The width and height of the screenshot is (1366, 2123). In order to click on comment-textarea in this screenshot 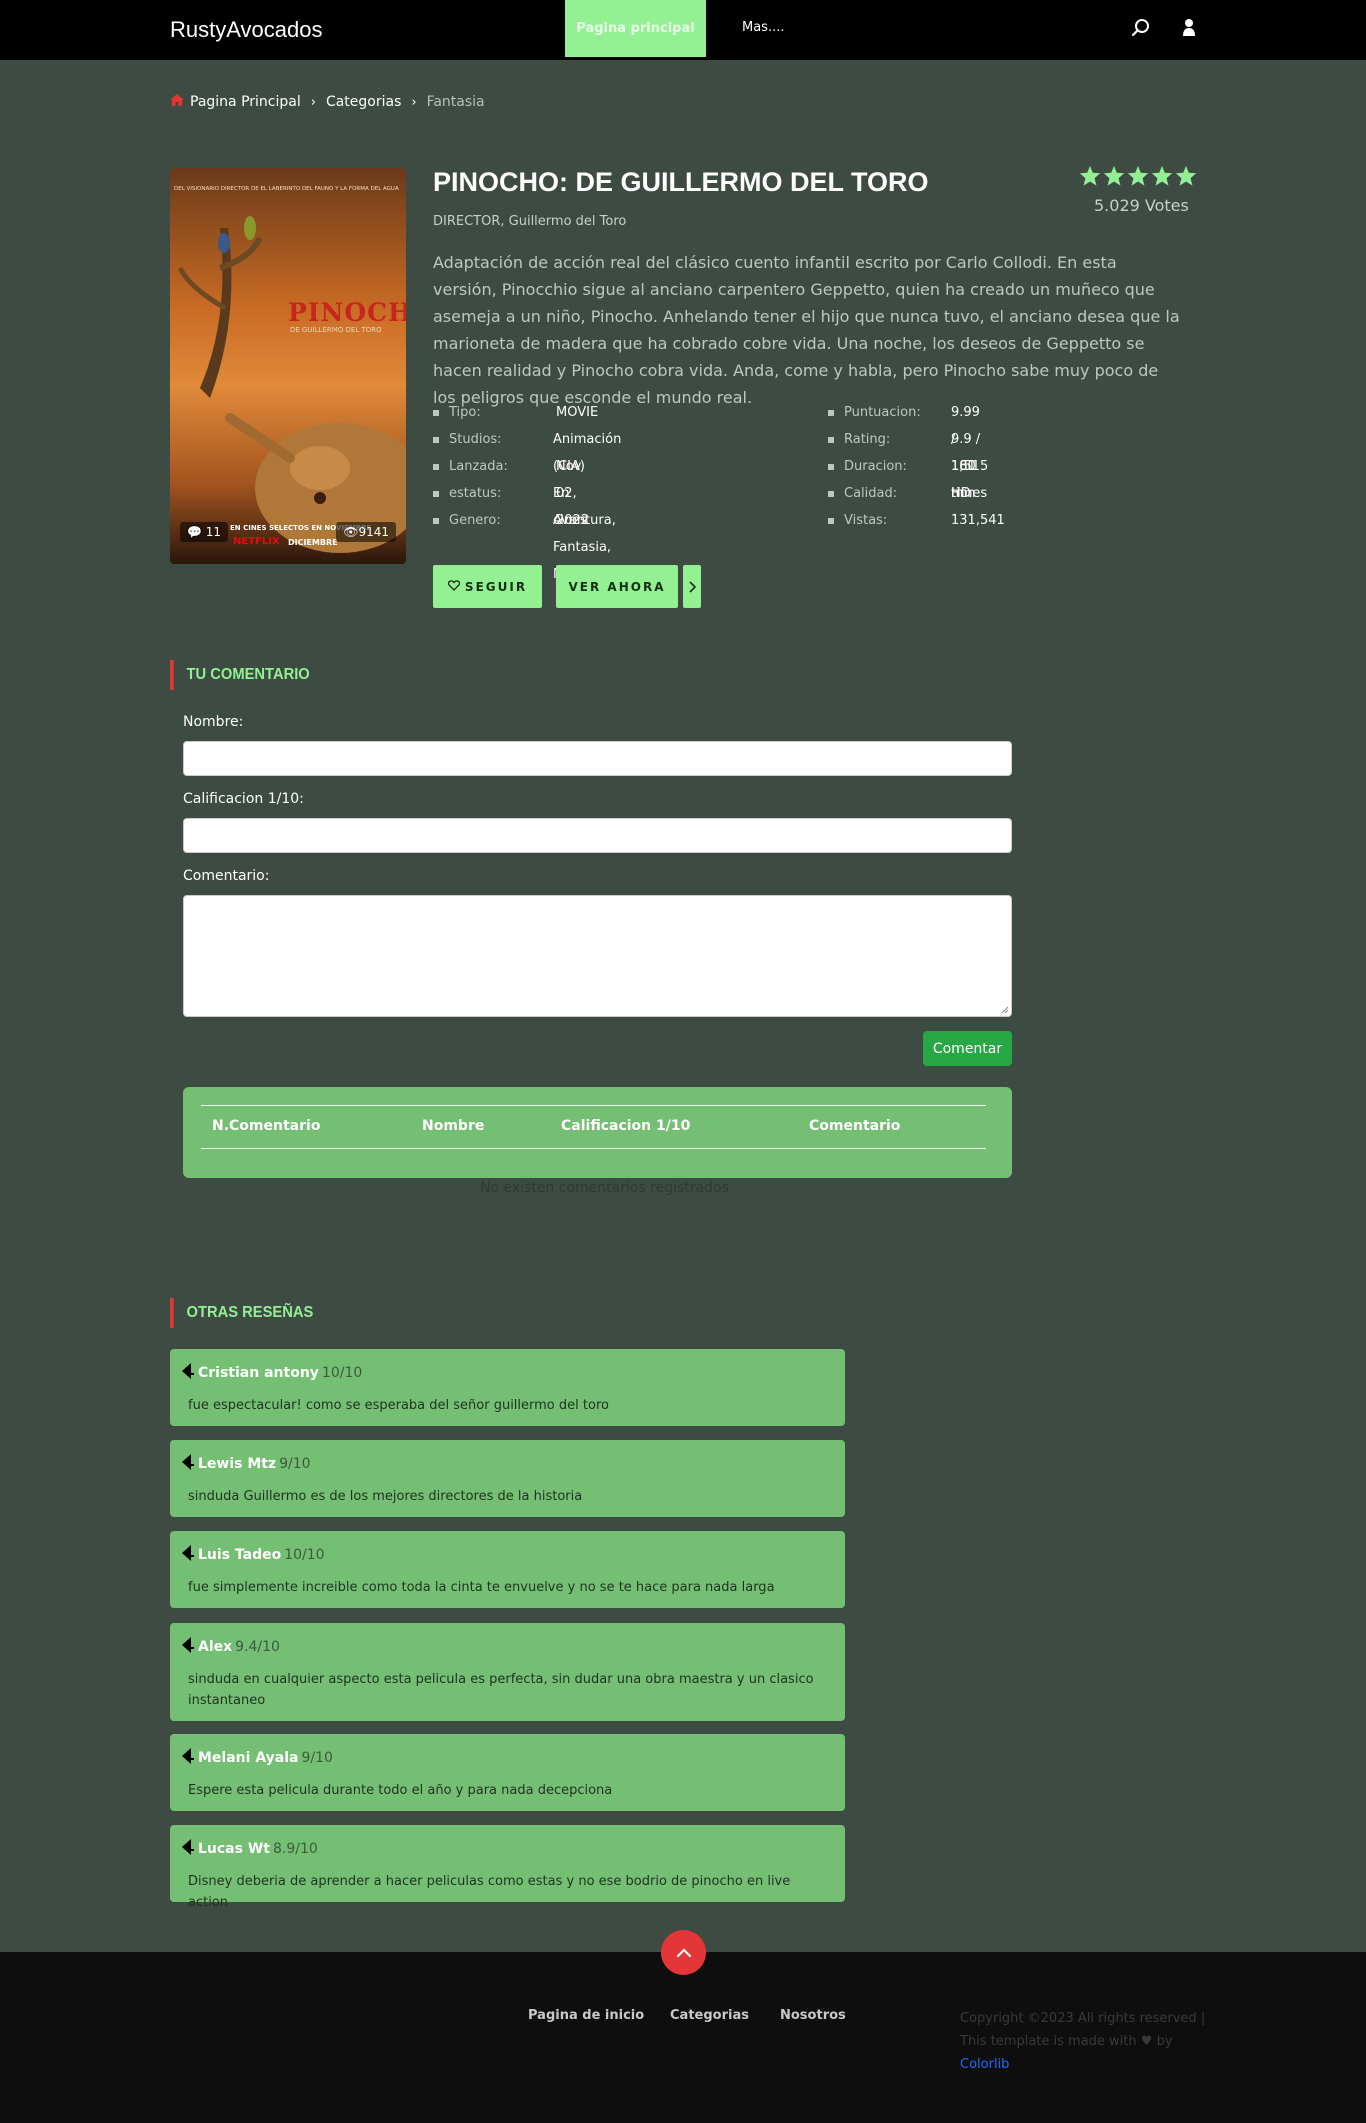, I will do `click(597, 956)`.